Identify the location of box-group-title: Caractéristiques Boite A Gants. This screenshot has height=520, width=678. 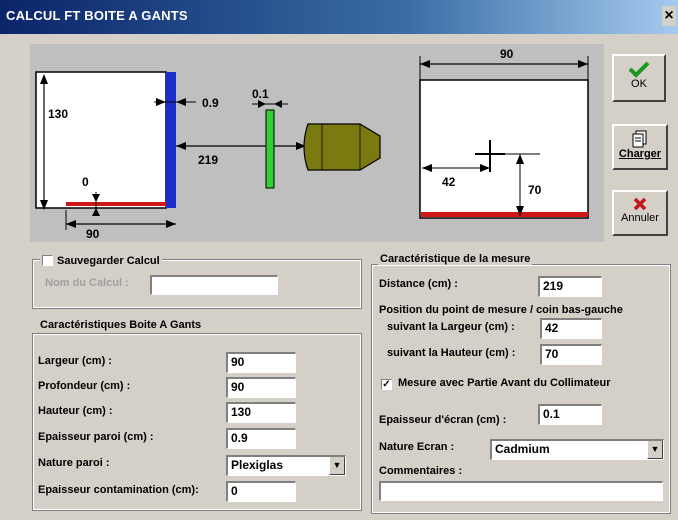
(121, 325).